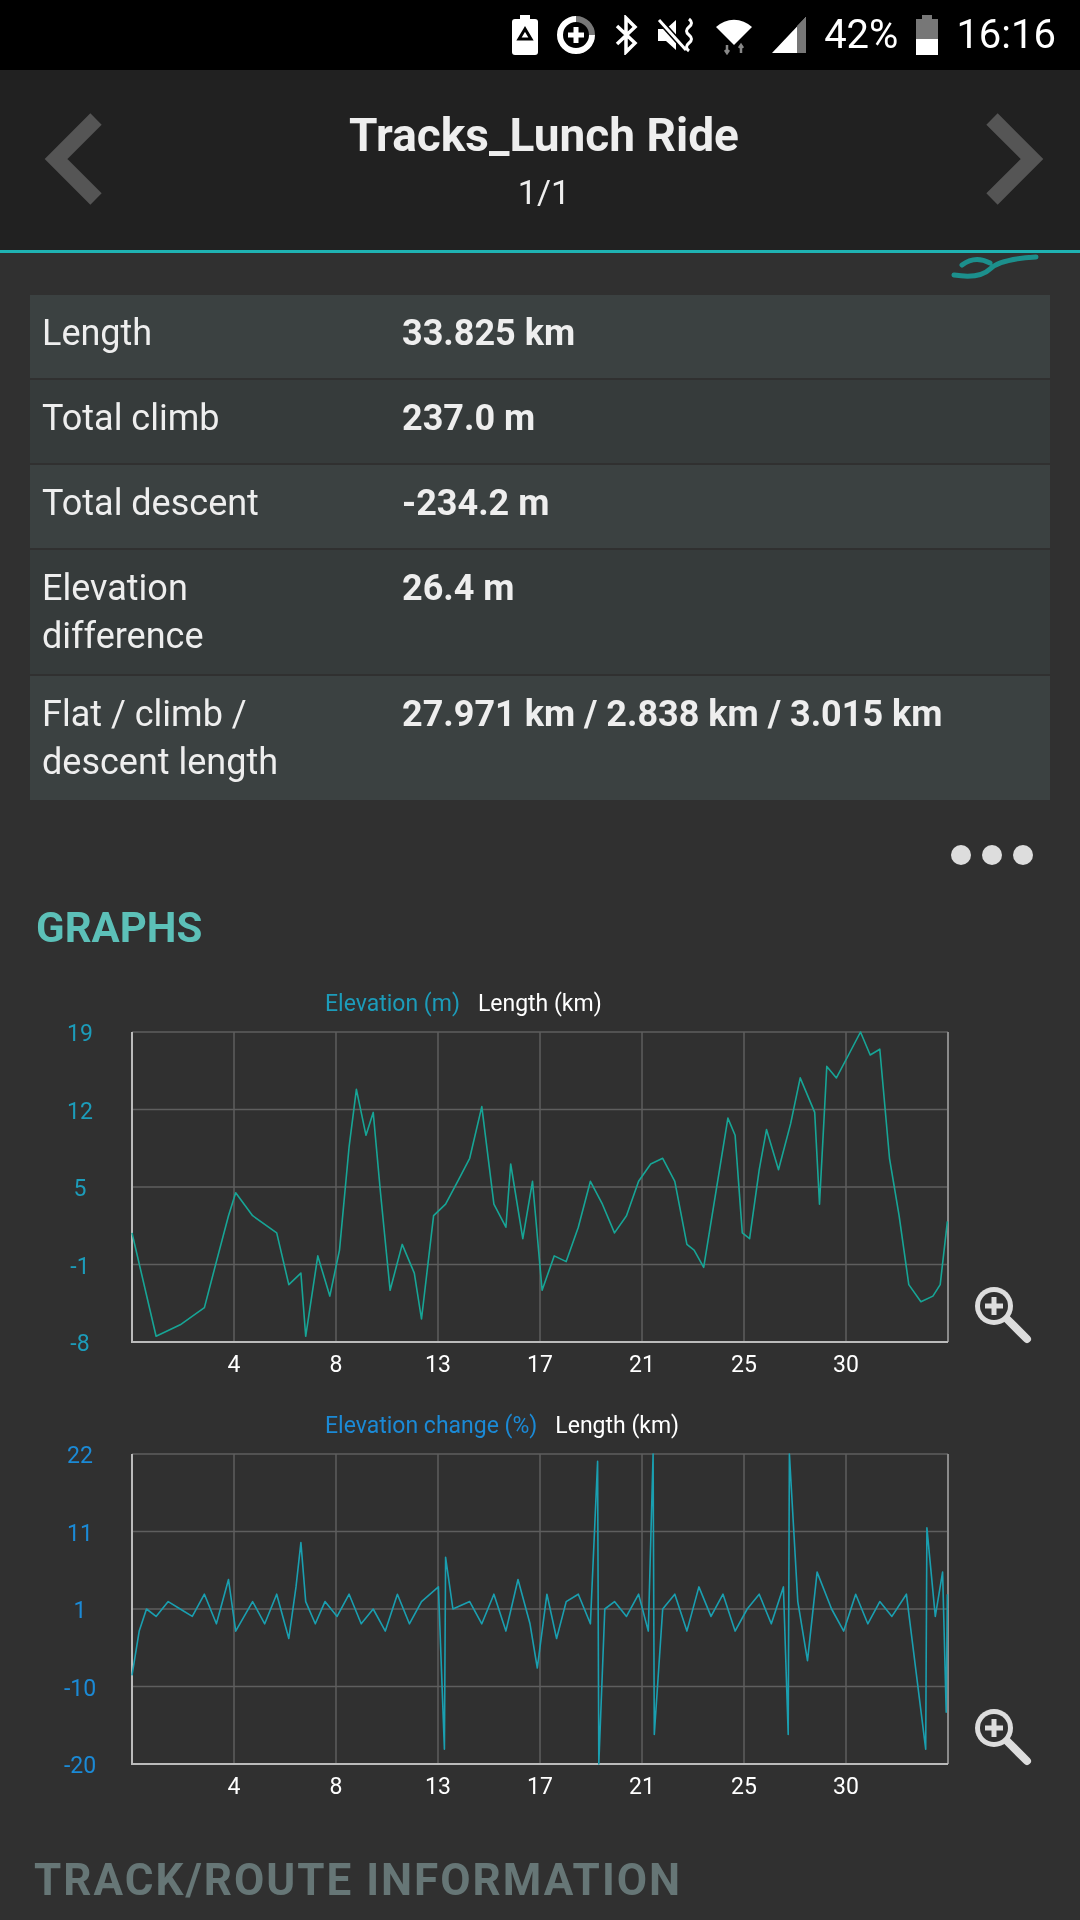 The width and height of the screenshot is (1080, 1920). What do you see at coordinates (469, 418) in the screenshot?
I see `statistic-value: 237.0 m` at bounding box center [469, 418].